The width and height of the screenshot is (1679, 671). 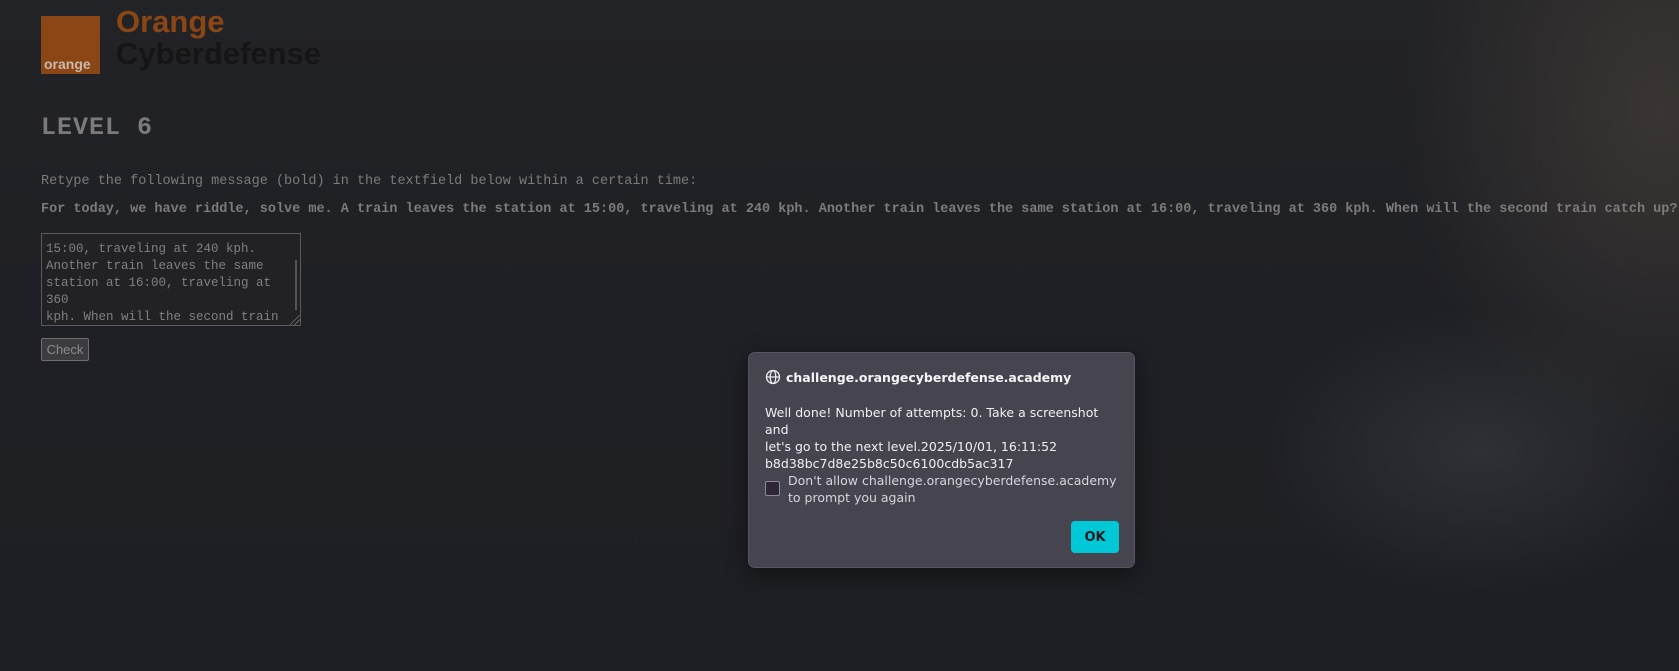 What do you see at coordinates (67, 64) in the screenshot?
I see `logo-word: orange` at bounding box center [67, 64].